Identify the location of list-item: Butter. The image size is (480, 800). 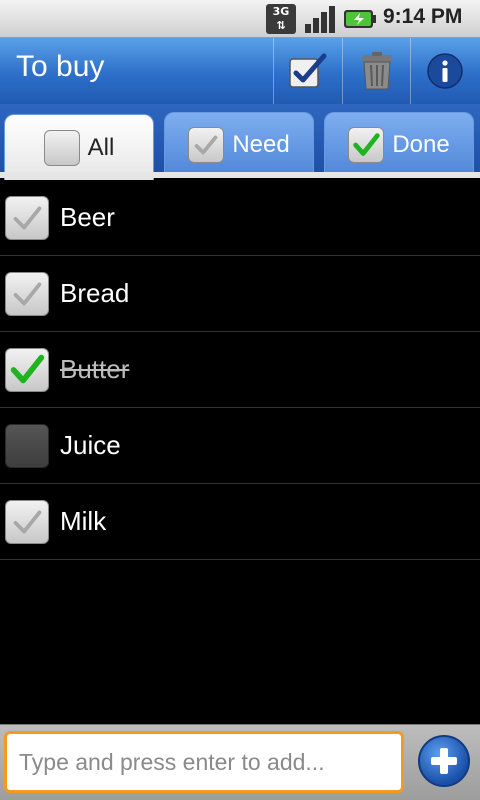
(240, 370).